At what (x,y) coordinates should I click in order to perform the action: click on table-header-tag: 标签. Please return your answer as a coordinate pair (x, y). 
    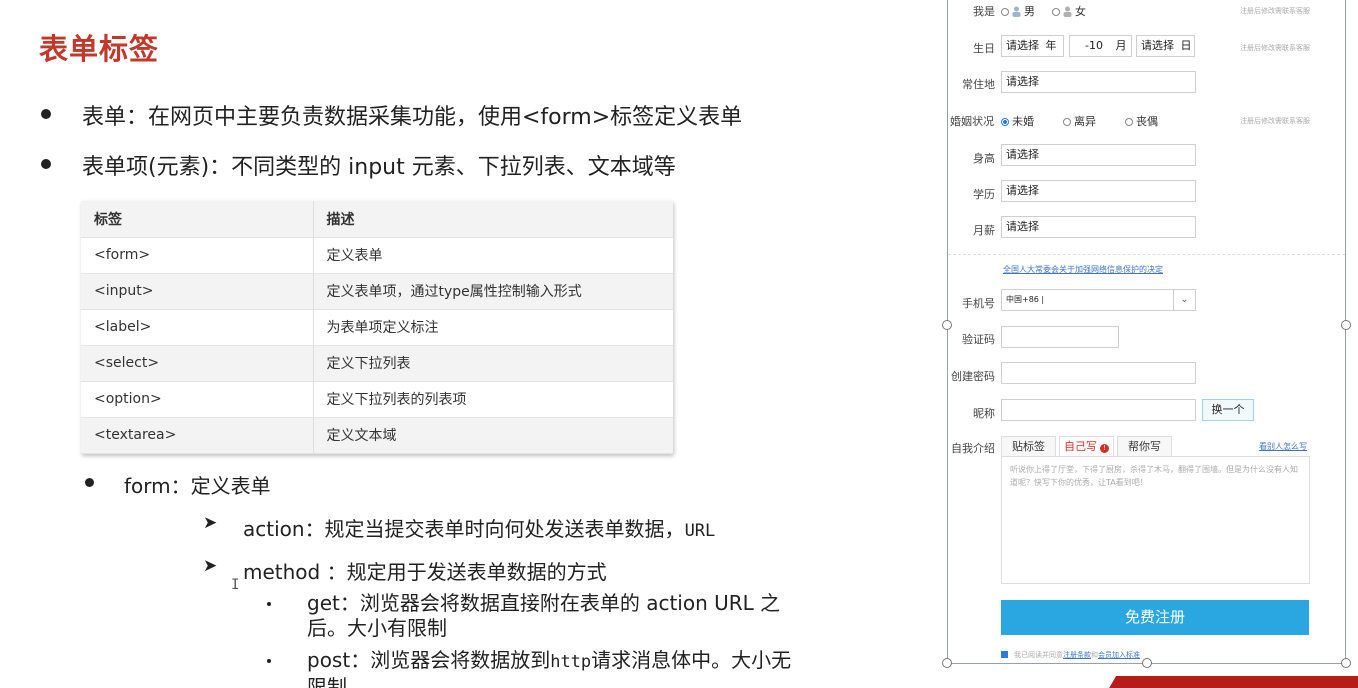
    Looking at the image, I should click on (197, 219).